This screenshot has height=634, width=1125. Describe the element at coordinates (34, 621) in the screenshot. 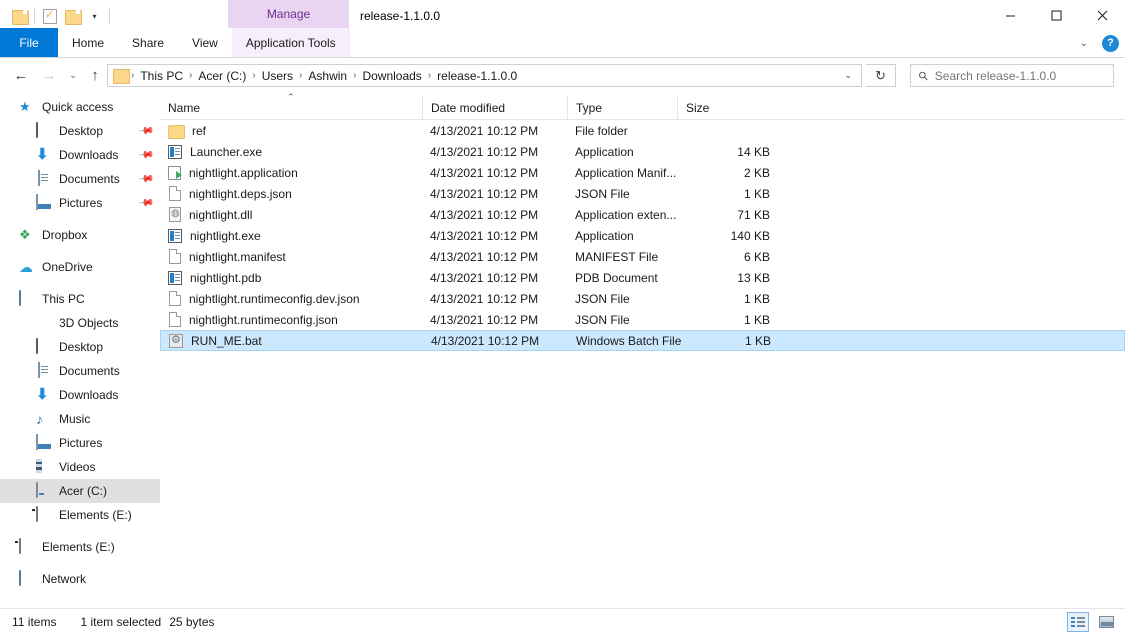

I see `status-item-count: 11 items` at that location.